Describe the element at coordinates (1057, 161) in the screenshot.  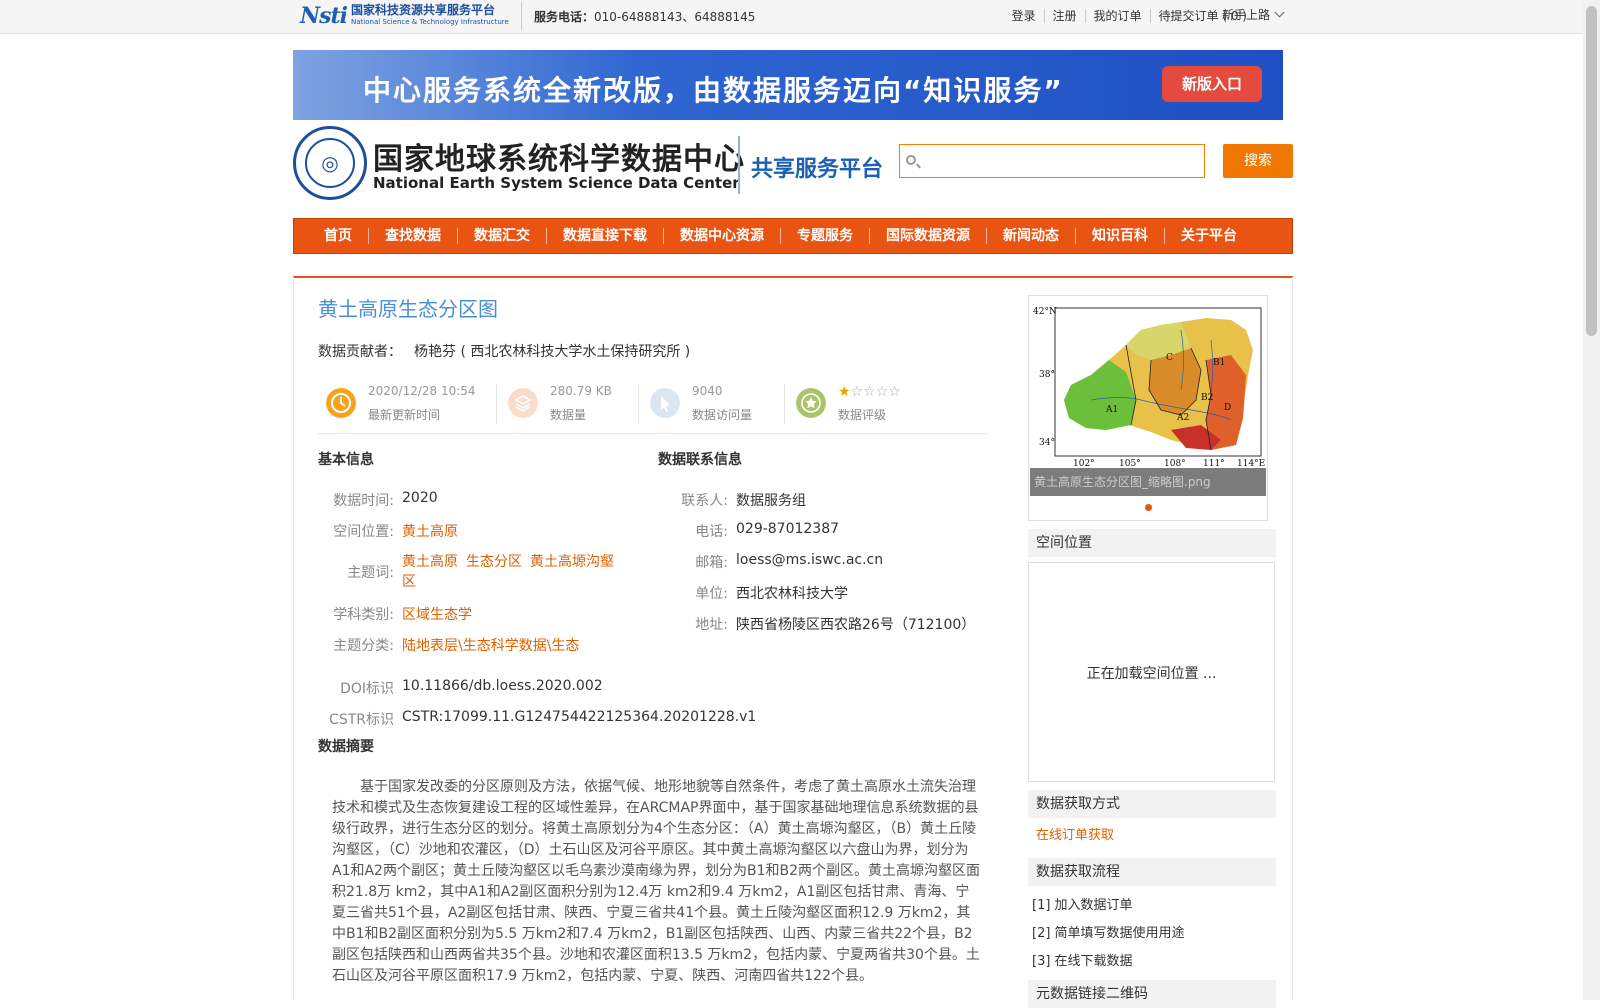
I see `search-input` at that location.